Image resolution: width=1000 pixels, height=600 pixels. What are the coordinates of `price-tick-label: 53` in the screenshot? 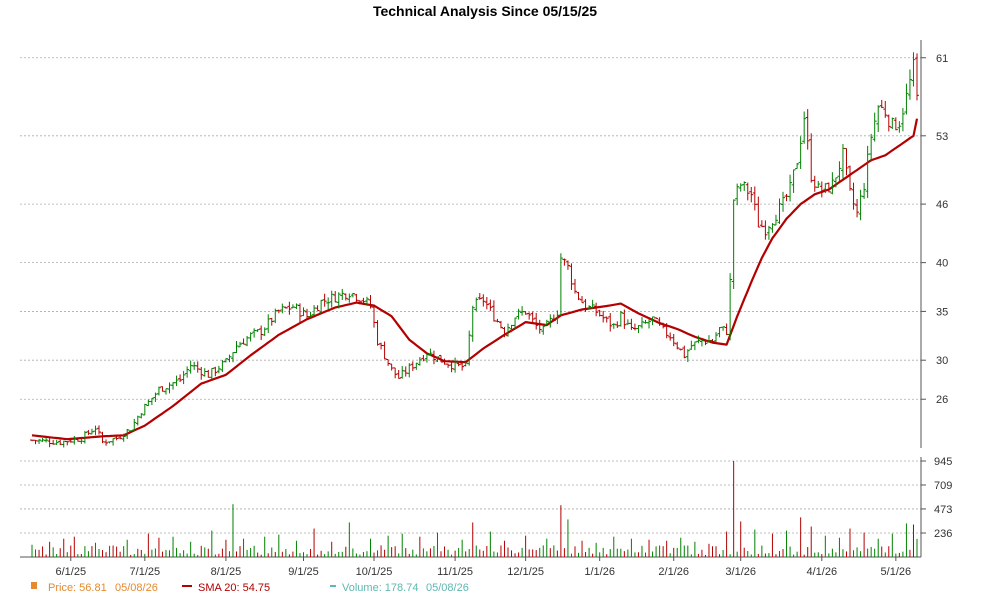 It's located at (942, 137).